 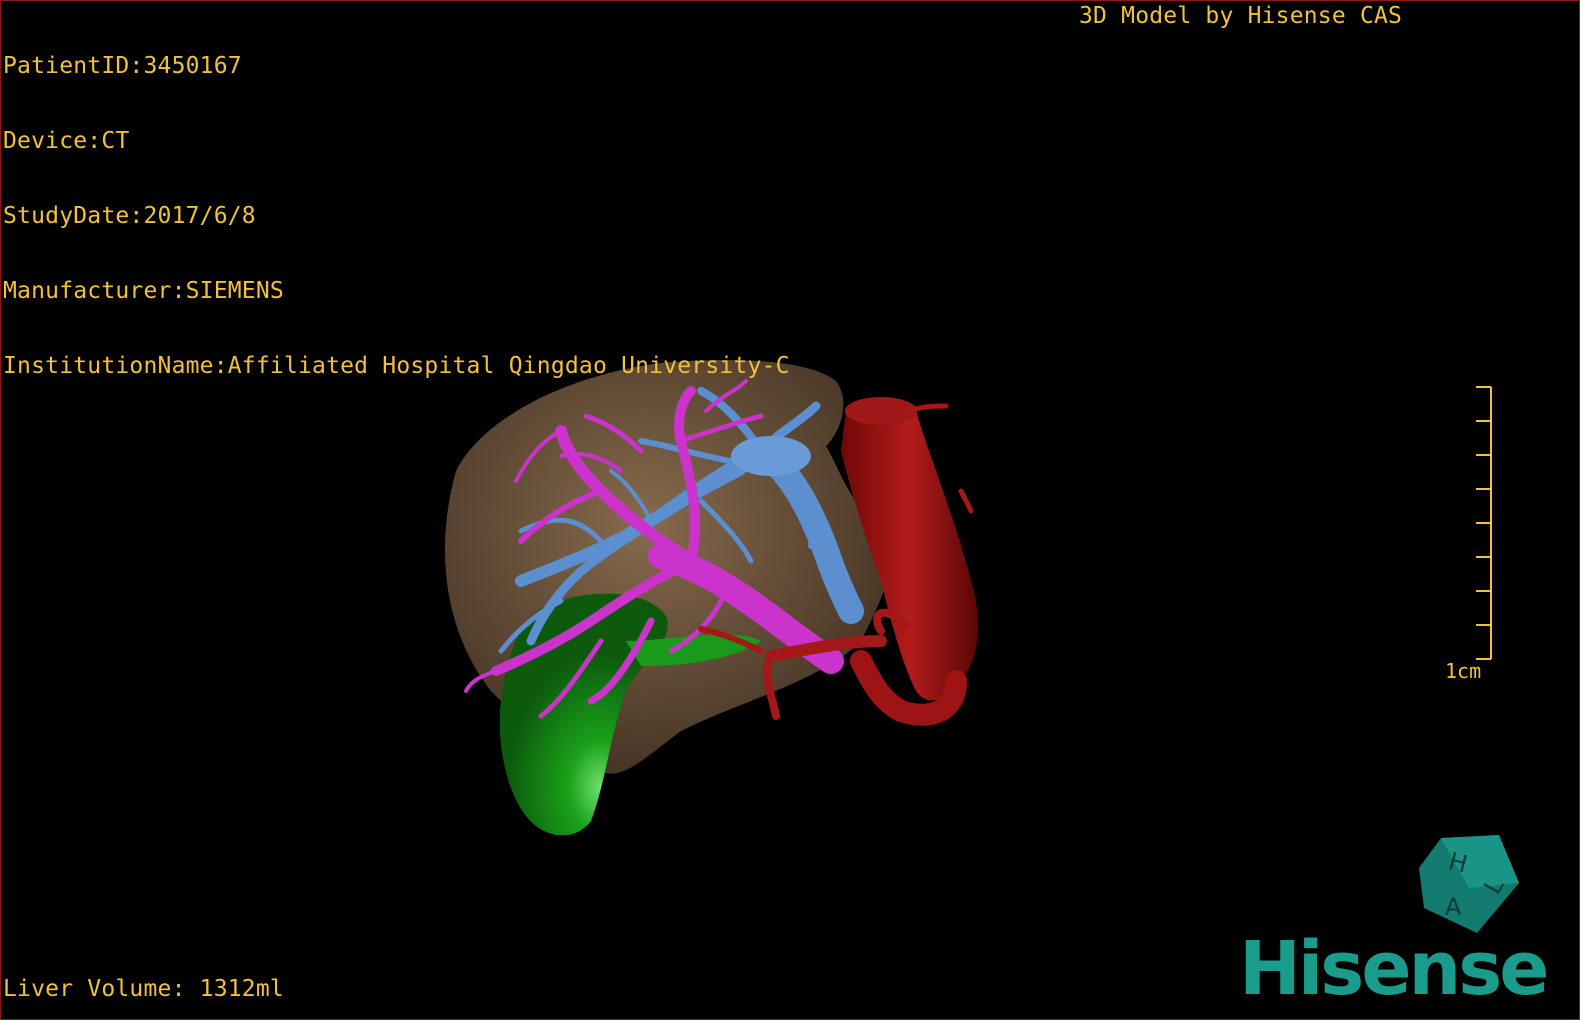 I want to click on device: Device:CT, so click(x=66, y=141).